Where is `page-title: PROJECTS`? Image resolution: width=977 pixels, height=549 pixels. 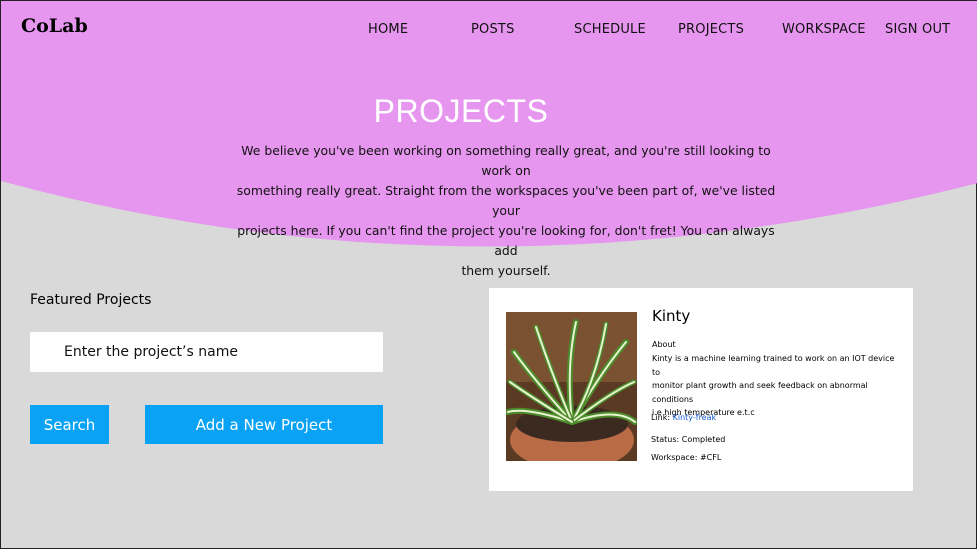
page-title: PROJECTS is located at coordinates (461, 111).